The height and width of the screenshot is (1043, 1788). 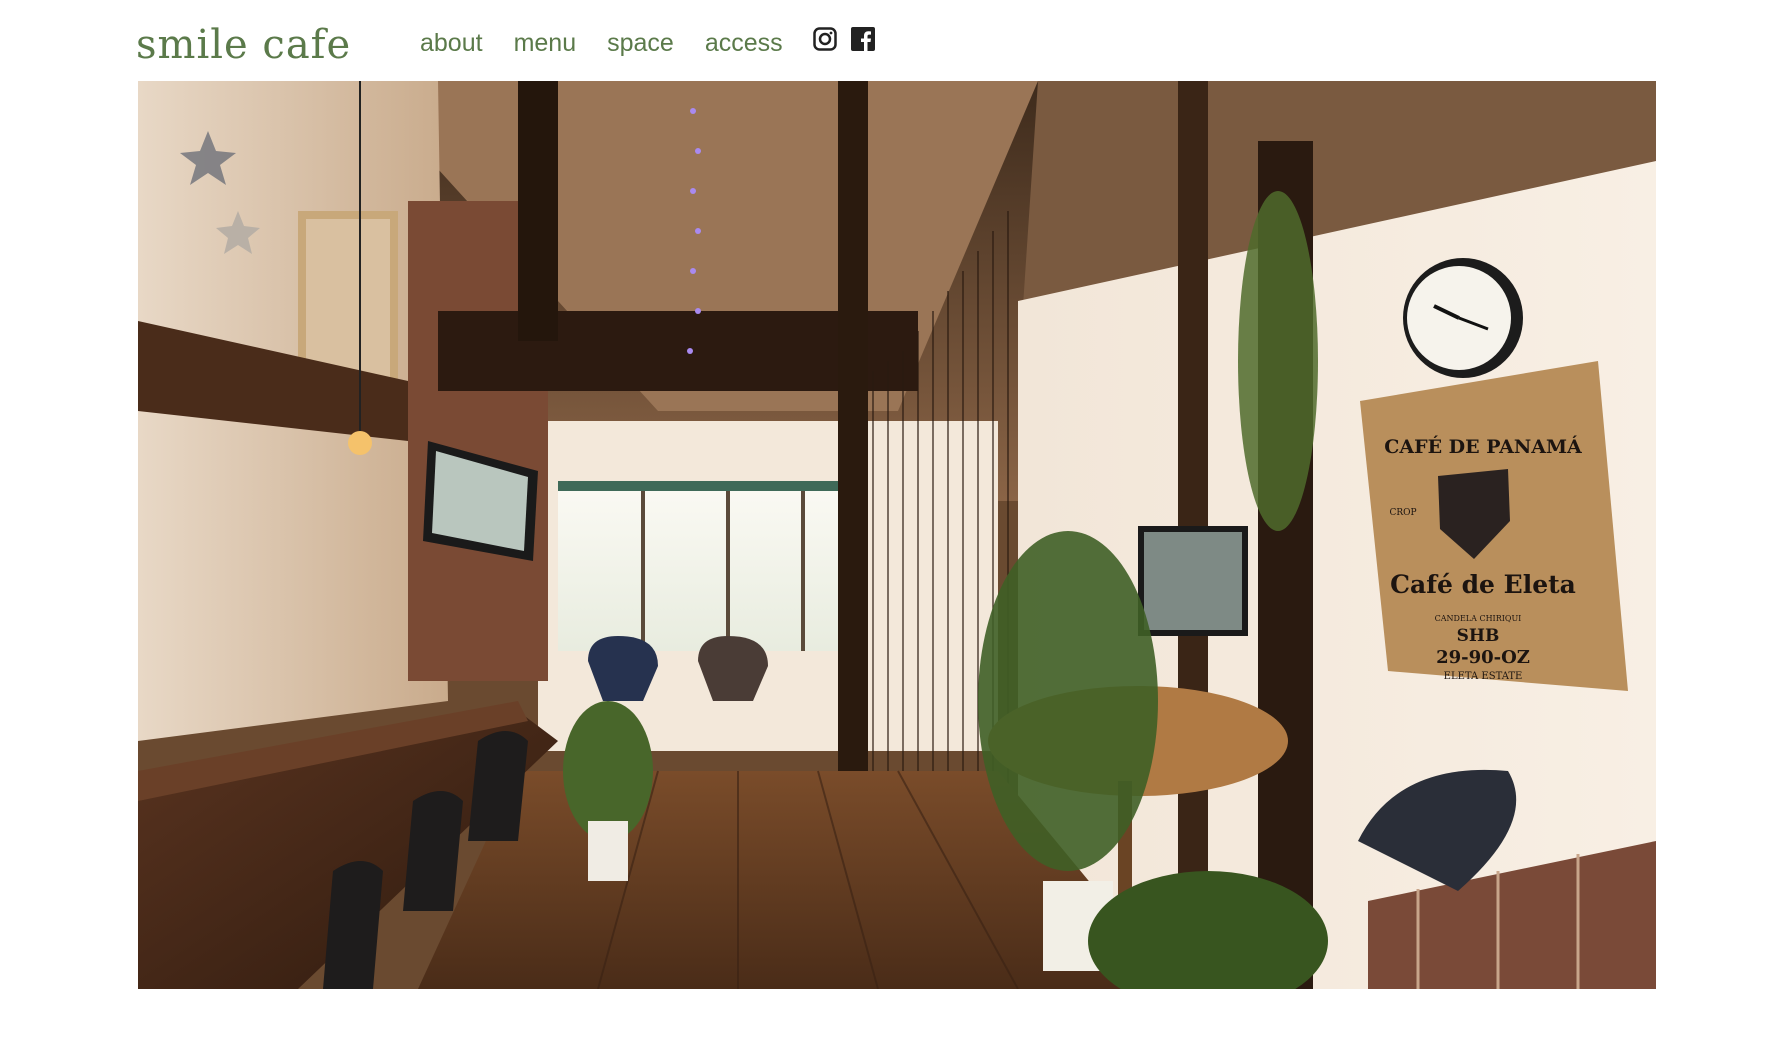 I want to click on nav-link-space: space, so click(x=640, y=43).